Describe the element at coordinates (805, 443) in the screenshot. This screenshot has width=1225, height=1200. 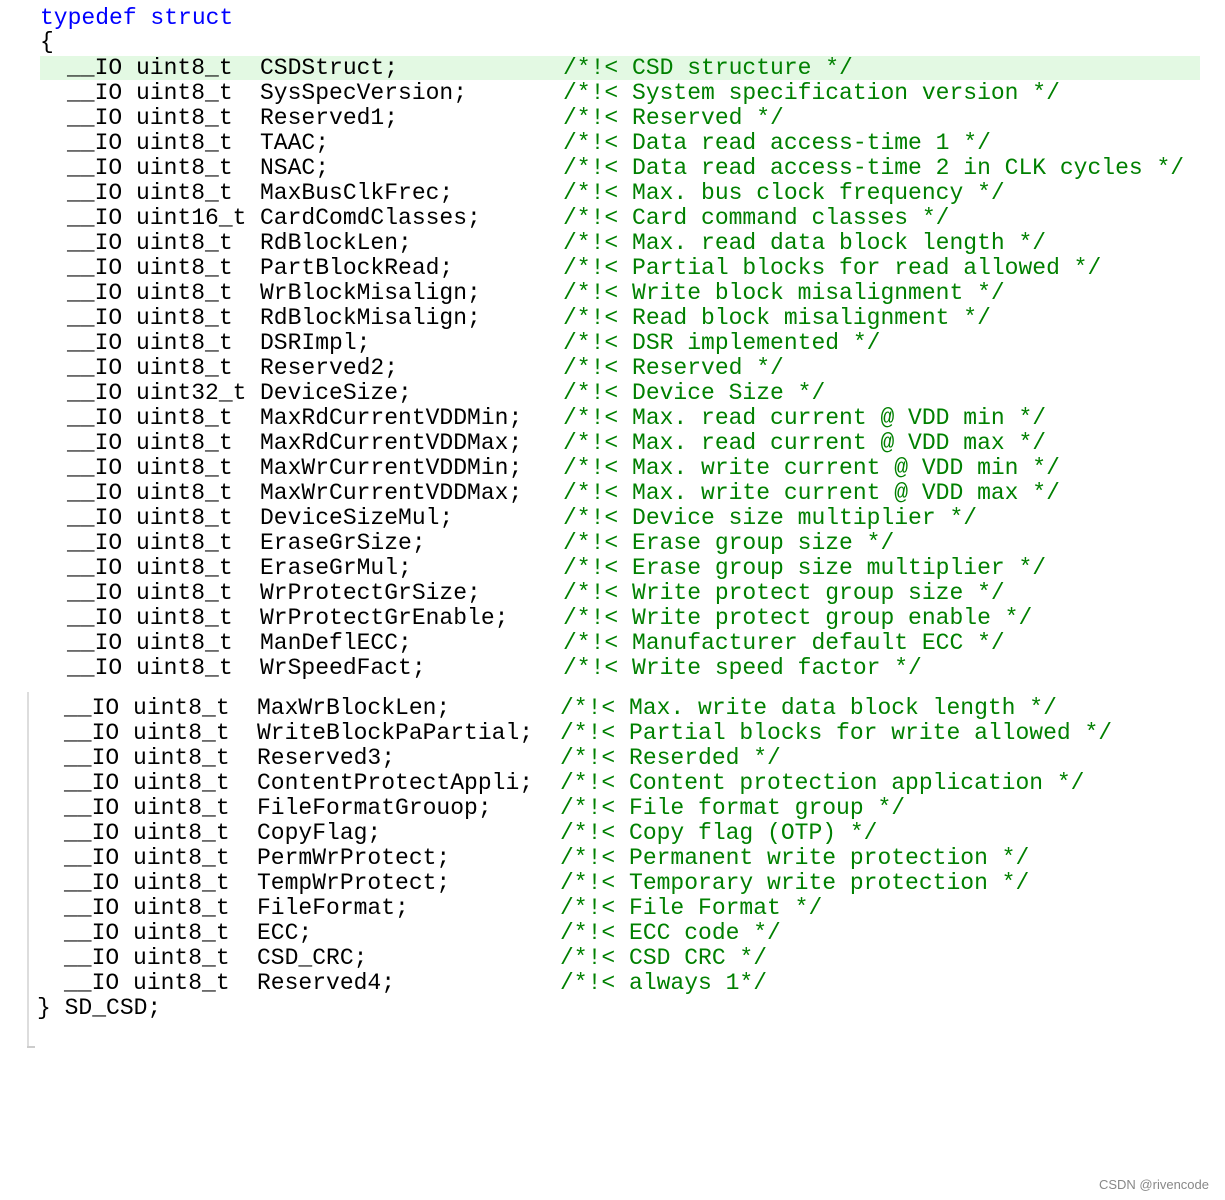
I see `member-comment: /*!< Max. read current @ VDD max */` at that location.